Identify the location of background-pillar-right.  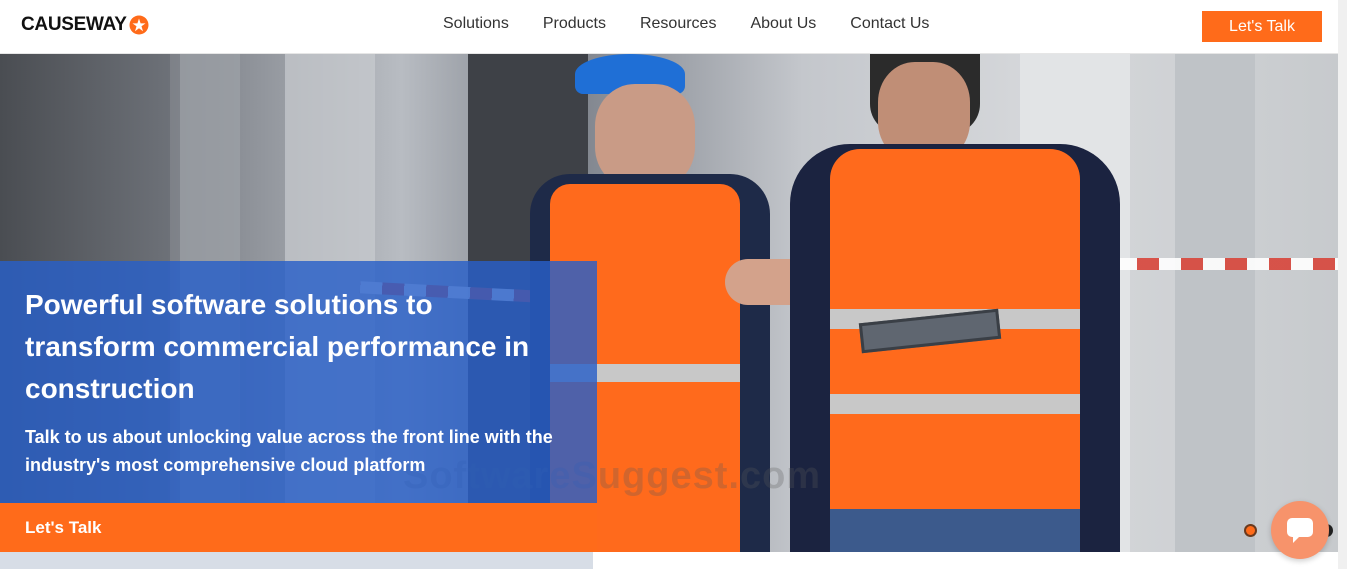
(1215, 303).